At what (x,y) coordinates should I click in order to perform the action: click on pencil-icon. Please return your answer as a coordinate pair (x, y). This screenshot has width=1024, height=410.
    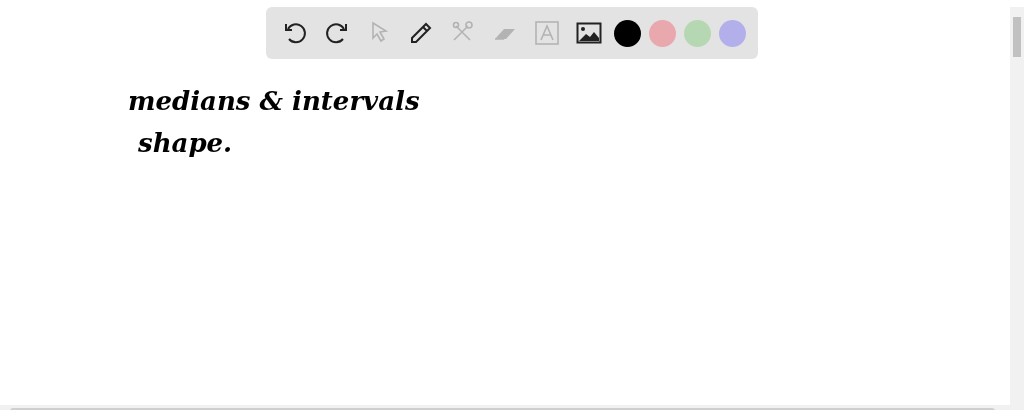
    Looking at the image, I should click on (421, 33).